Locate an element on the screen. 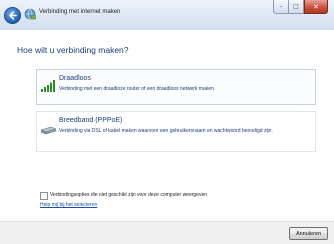 This screenshot has width=334, height=244. show-unsuitable-options-checkbox is located at coordinates (44, 196).